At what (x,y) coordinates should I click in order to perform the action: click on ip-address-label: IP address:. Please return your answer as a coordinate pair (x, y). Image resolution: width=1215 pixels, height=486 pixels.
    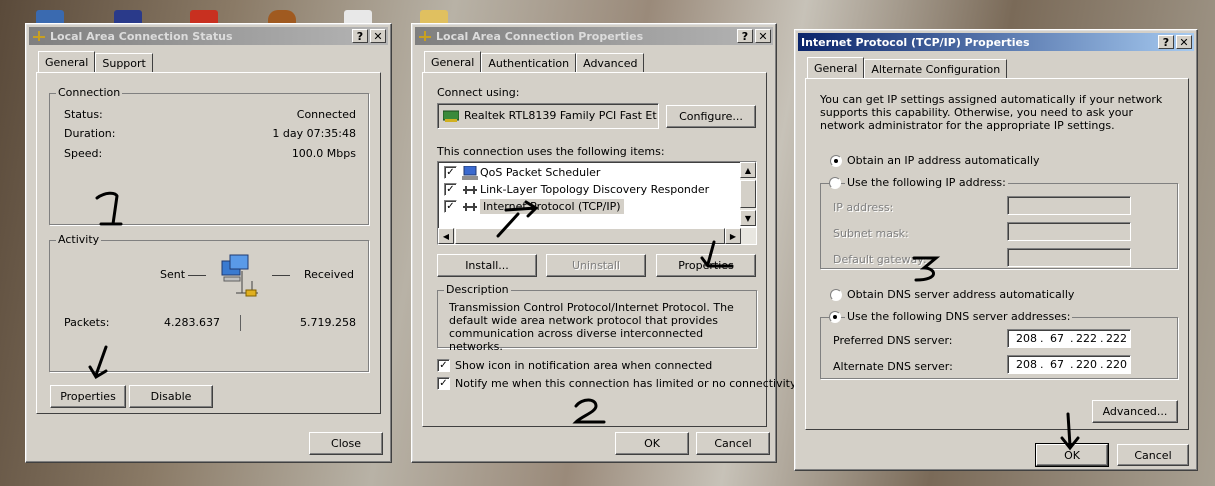
    Looking at the image, I should click on (863, 207).